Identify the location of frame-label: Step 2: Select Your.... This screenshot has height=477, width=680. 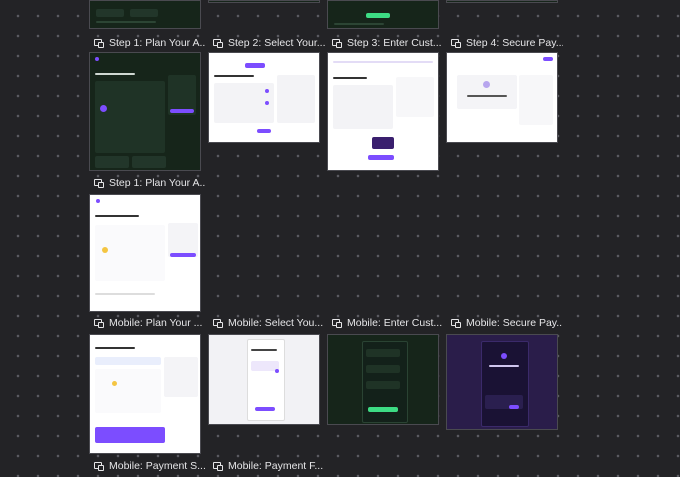
(269, 43).